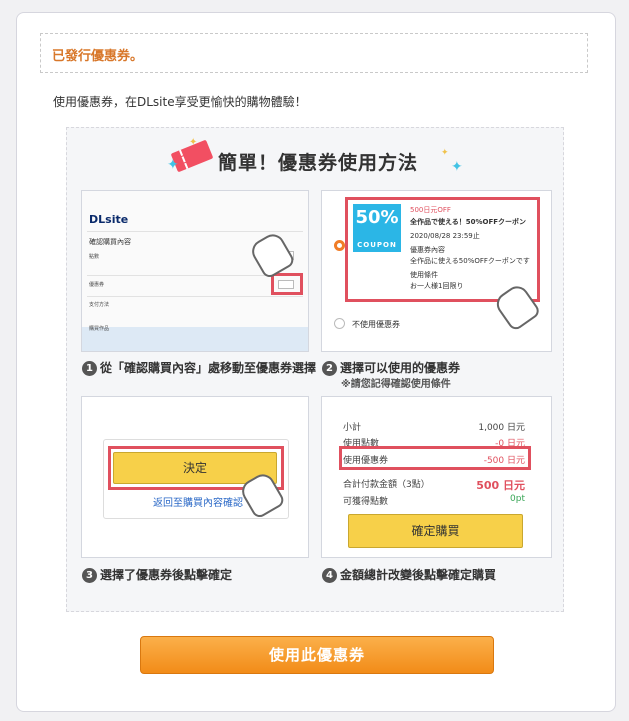 This screenshot has height=721, width=629. What do you see at coordinates (376, 324) in the screenshot?
I see `no-coupon-label: 不使用優惠券` at bounding box center [376, 324].